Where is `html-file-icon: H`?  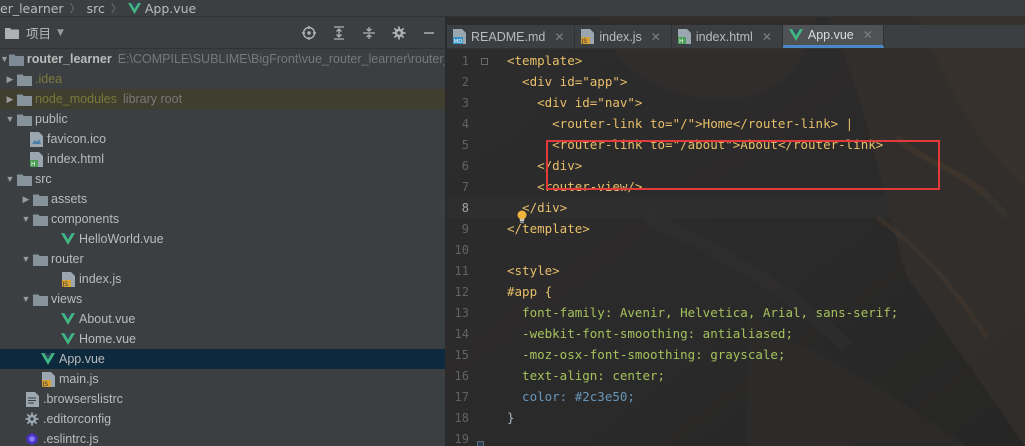 html-file-icon: H is located at coordinates (36, 159).